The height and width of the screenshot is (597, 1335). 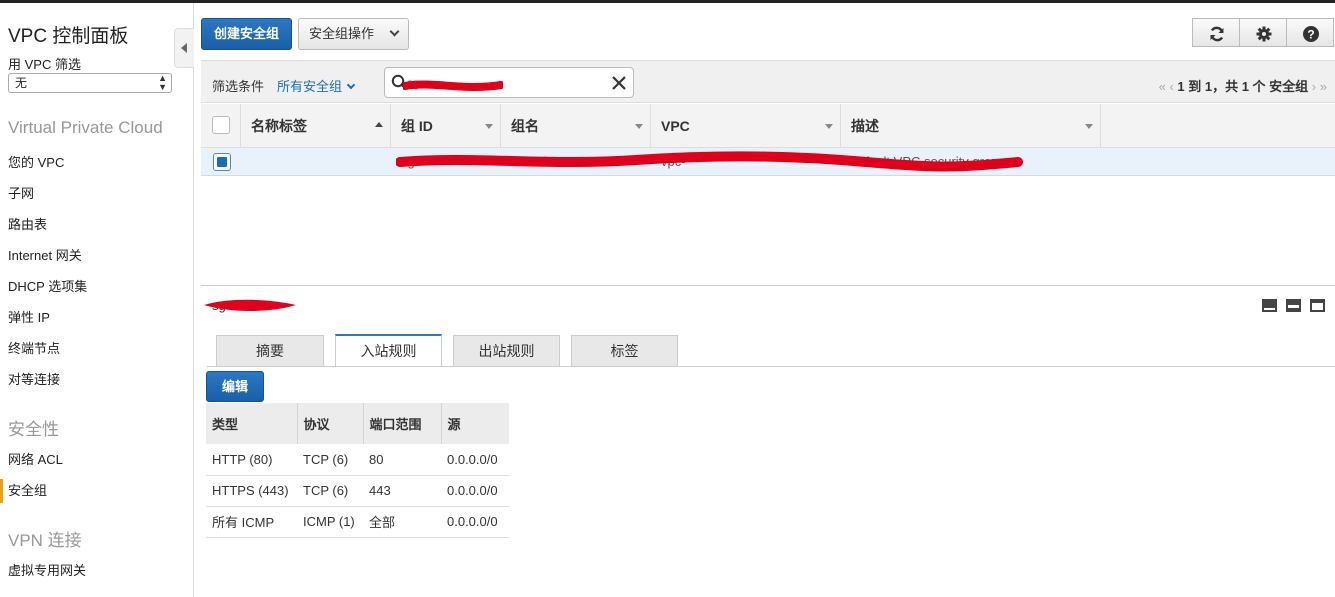 I want to click on col-description: 描述, so click(x=971, y=126).